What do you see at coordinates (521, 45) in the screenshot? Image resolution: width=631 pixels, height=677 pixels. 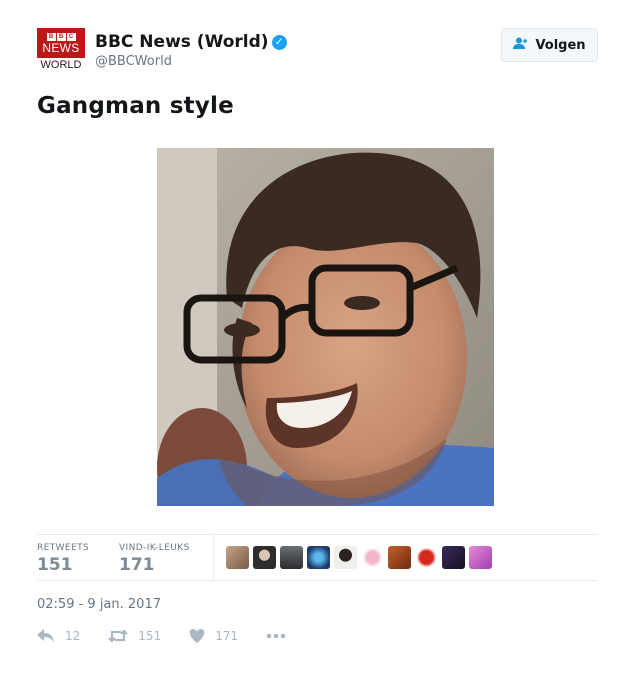 I see `follow-person-icon` at bounding box center [521, 45].